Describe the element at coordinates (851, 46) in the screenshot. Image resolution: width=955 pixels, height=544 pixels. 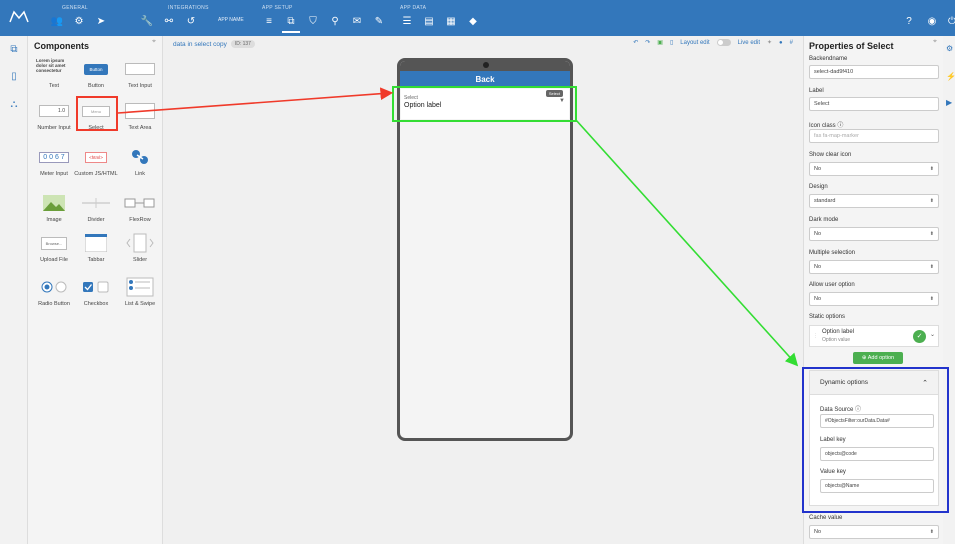
I see `properties-title: Properties of Select` at that location.